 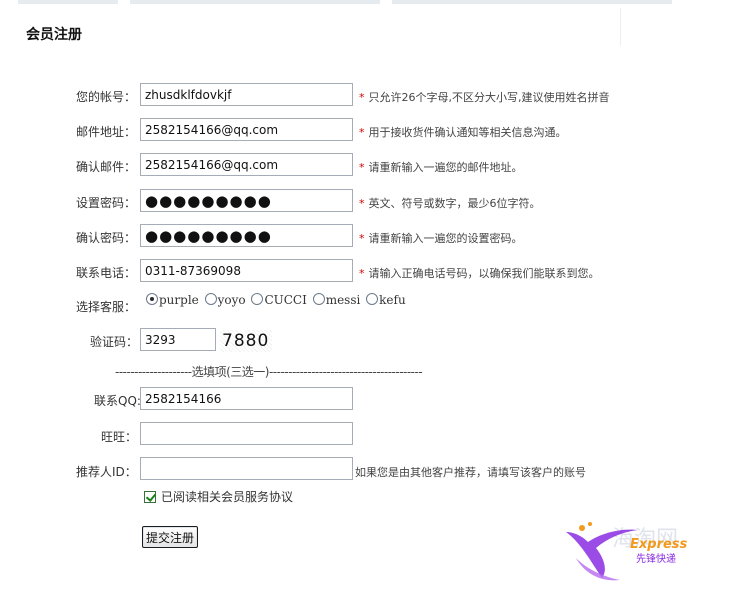 What do you see at coordinates (445, 238) in the screenshot?
I see `password-confirm-hint-text: 请重新输入一遍您的设置密码。` at bounding box center [445, 238].